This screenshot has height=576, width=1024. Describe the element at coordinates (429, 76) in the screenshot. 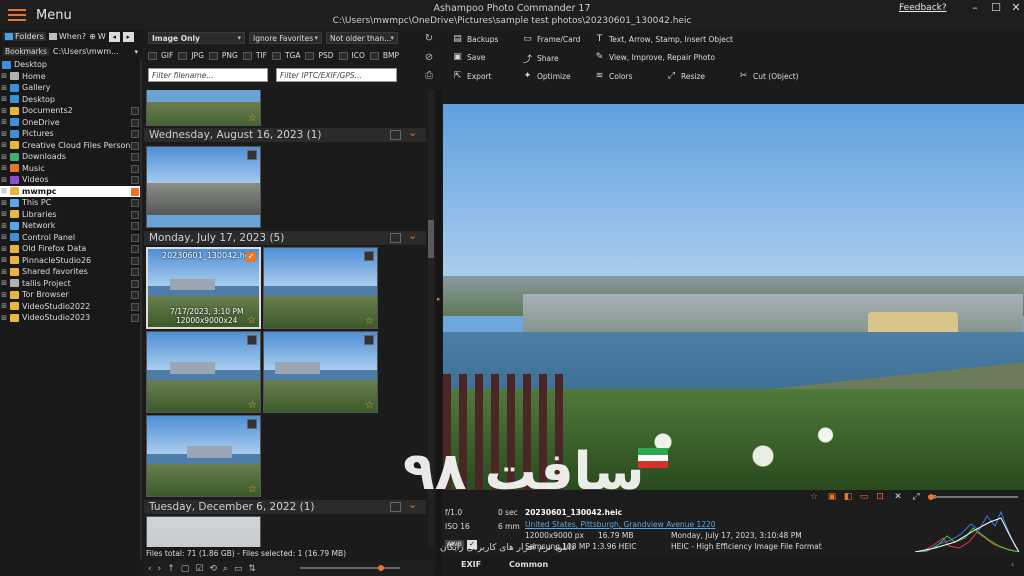

I see `print-icon: ⎙` at that location.